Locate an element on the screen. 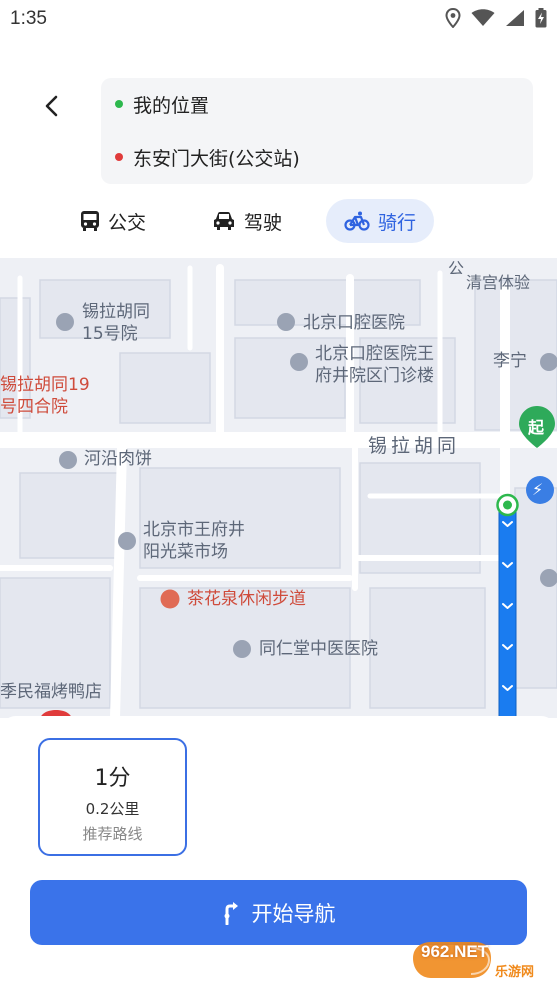 The image size is (557, 990). poi-line: 锡拉胡同 is located at coordinates (116, 312).